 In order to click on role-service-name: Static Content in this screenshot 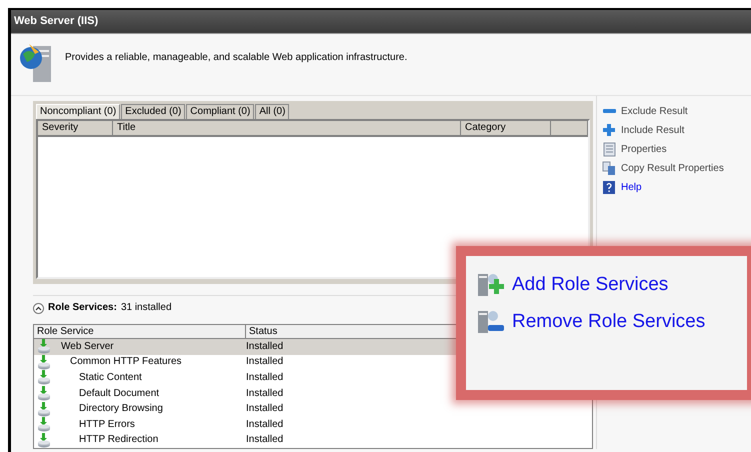, I will do `click(110, 378)`.